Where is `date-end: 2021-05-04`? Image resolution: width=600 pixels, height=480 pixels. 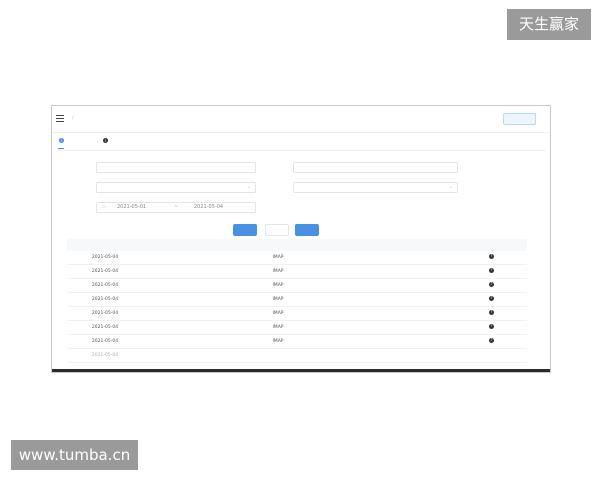
date-end: 2021-05-04 is located at coordinates (209, 207).